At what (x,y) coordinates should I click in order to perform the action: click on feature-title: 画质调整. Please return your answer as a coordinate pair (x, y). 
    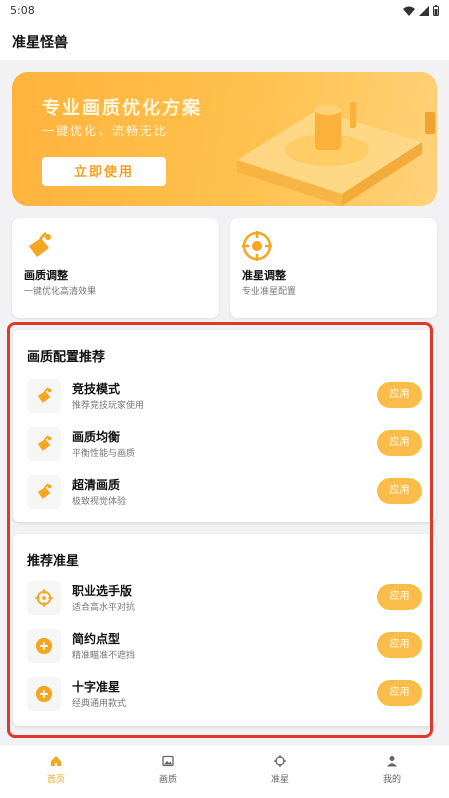
    Looking at the image, I should click on (46, 275).